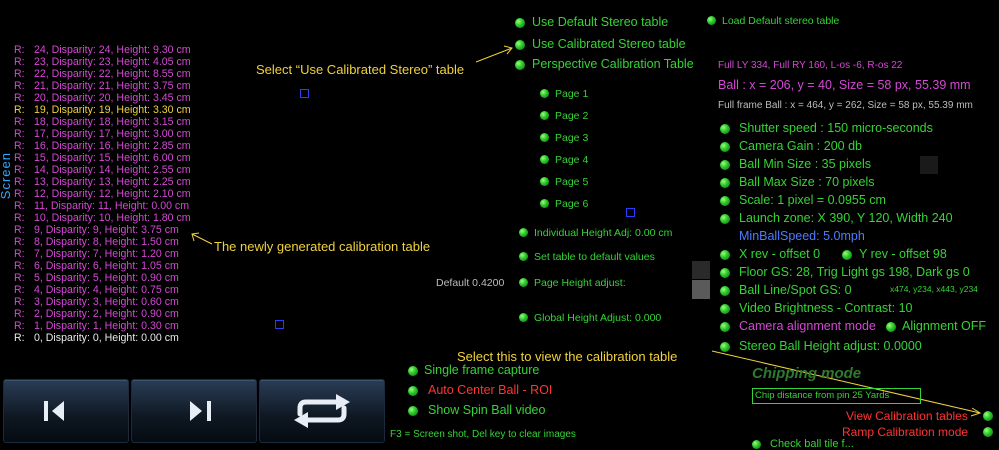 The width and height of the screenshot is (999, 450). I want to click on launch-zone-setting: Launch zone: X 390, Y 120, Width 240, so click(846, 218).